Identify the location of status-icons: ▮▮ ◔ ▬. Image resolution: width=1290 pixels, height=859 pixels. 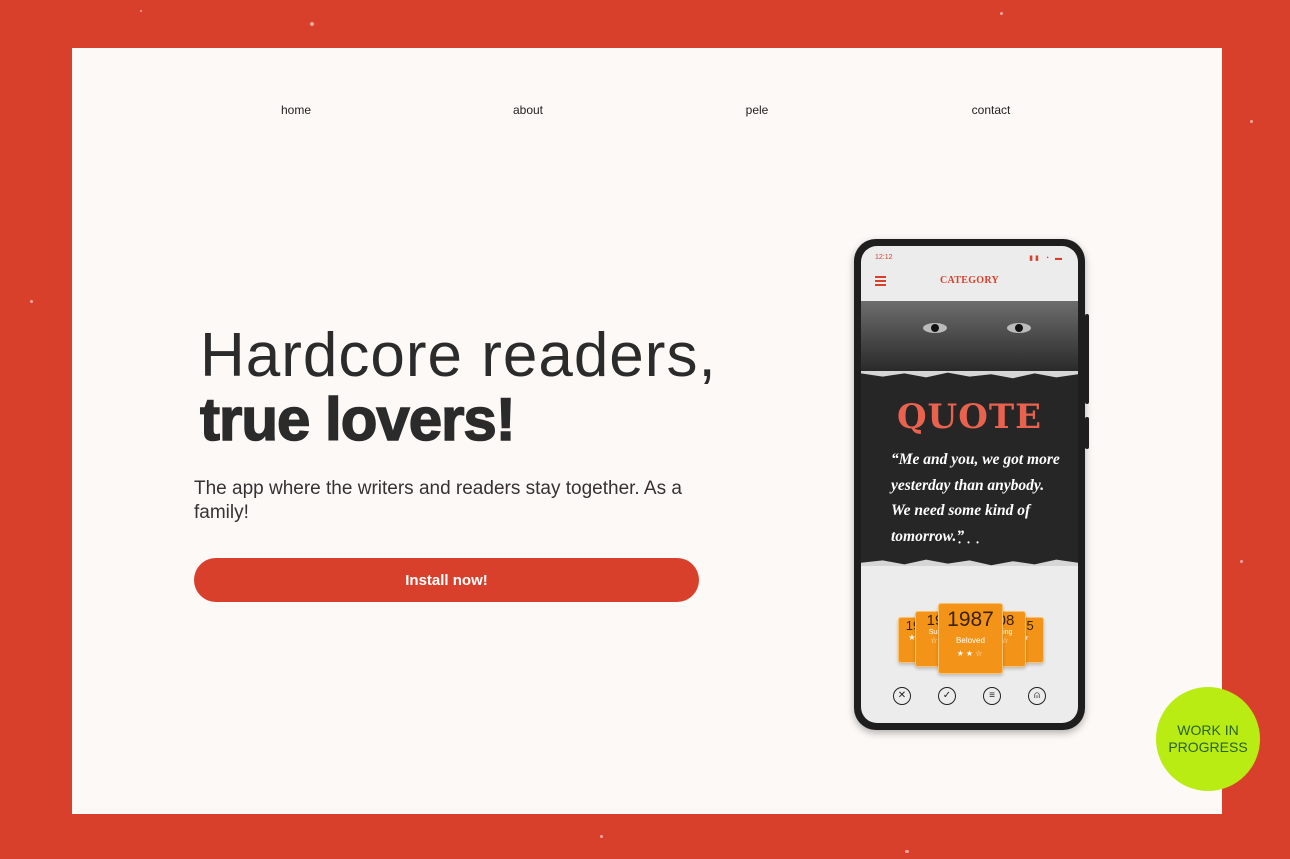
(1046, 258).